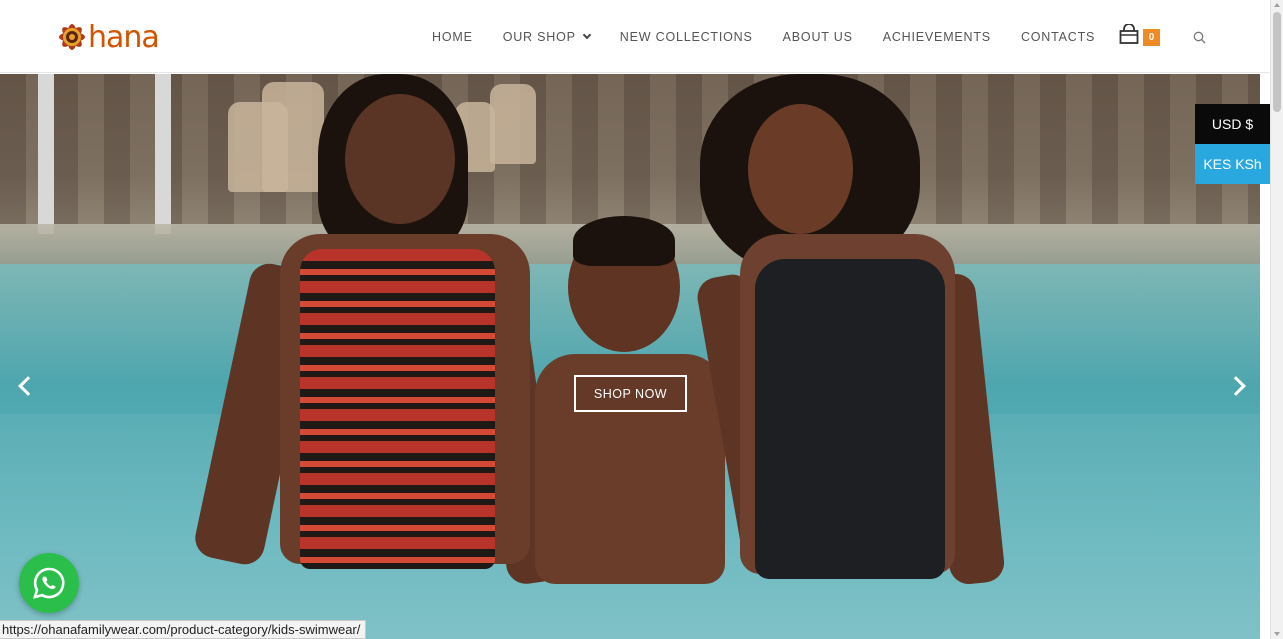  What do you see at coordinates (624, 241) in the screenshot?
I see `hair` at bounding box center [624, 241].